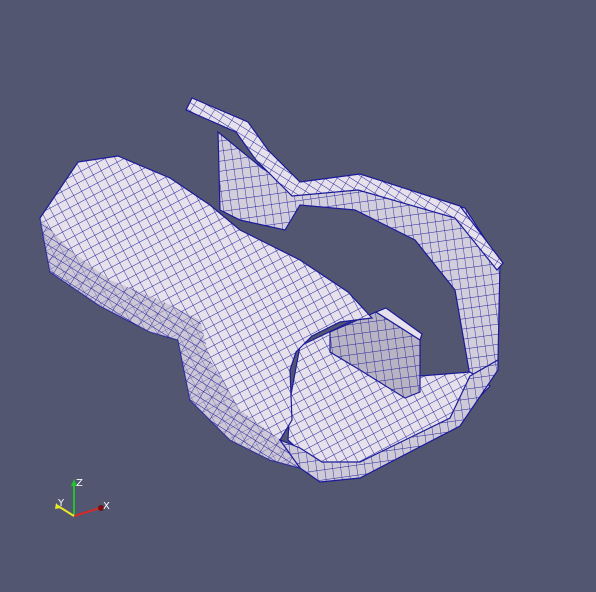  I want to click on x-axis-label: X, so click(106, 506).